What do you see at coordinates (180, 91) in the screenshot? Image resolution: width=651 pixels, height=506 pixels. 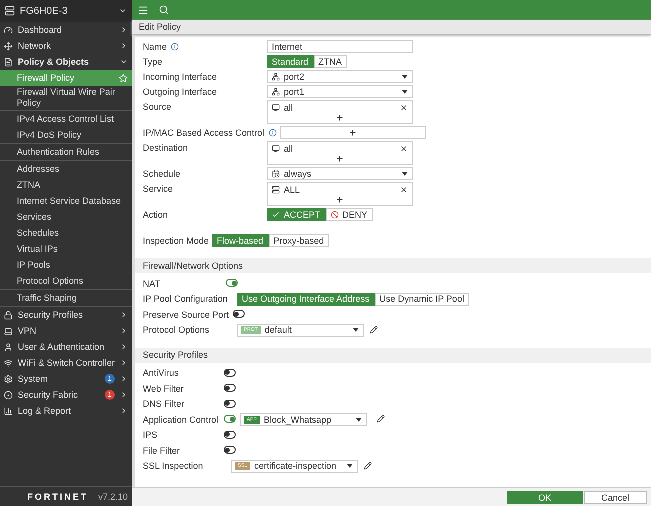 I see `field-label: Outgoing Interface` at bounding box center [180, 91].